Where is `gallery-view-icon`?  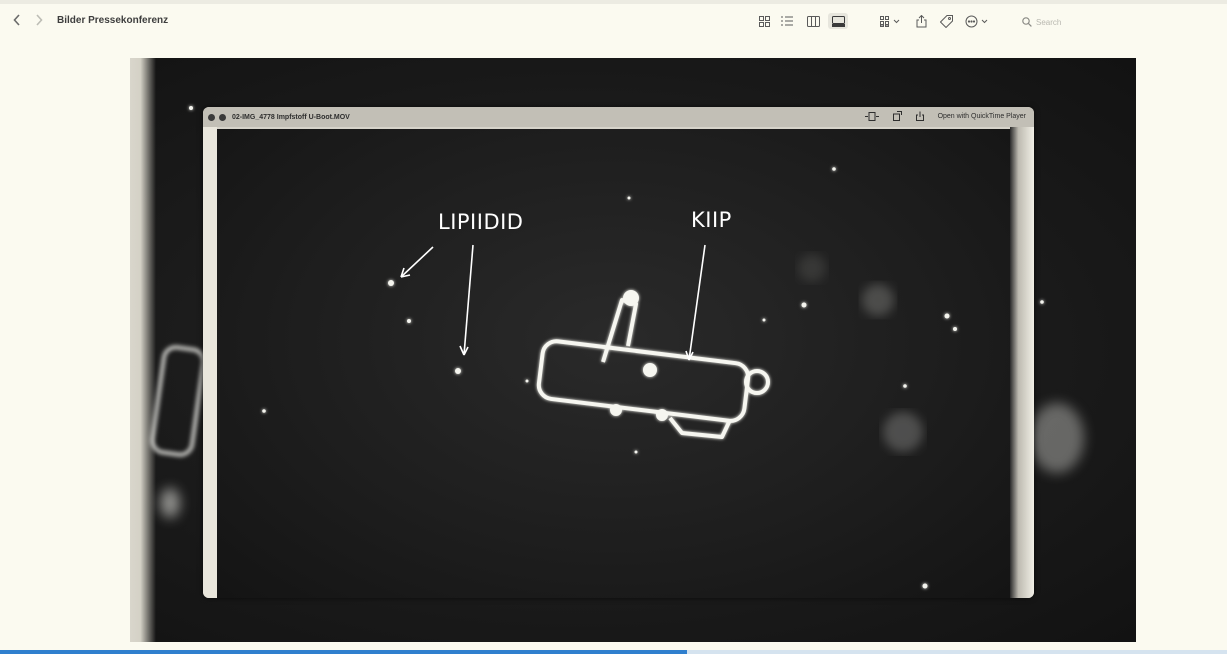 gallery-view-icon is located at coordinates (838, 21).